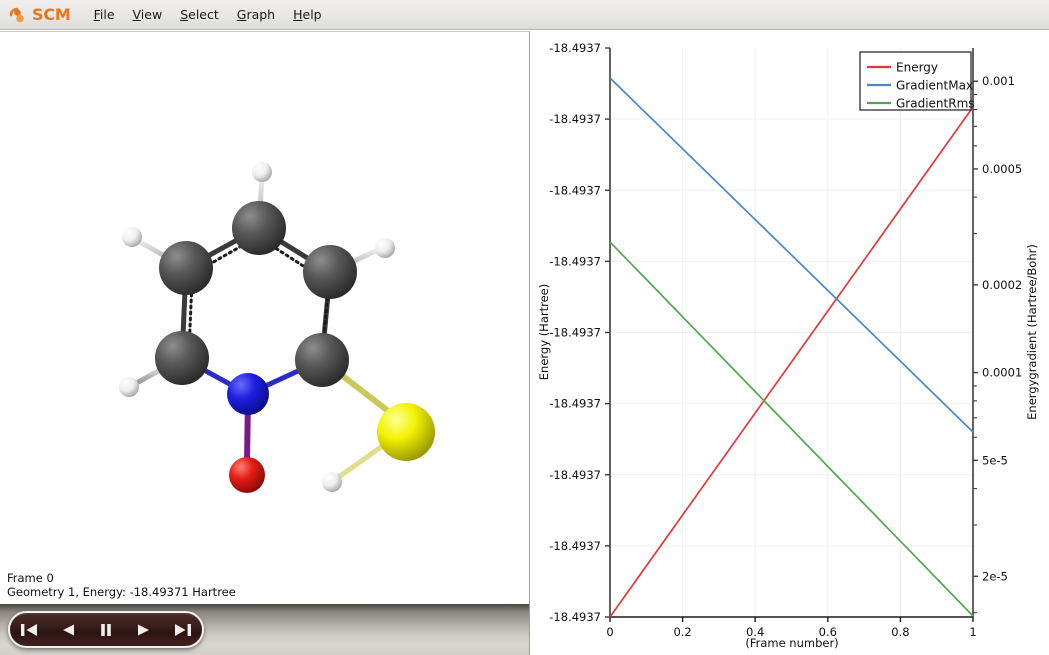 The width and height of the screenshot is (1049, 655). What do you see at coordinates (995, 460) in the screenshot?
I see `right-tick-label: 5e-5` at bounding box center [995, 460].